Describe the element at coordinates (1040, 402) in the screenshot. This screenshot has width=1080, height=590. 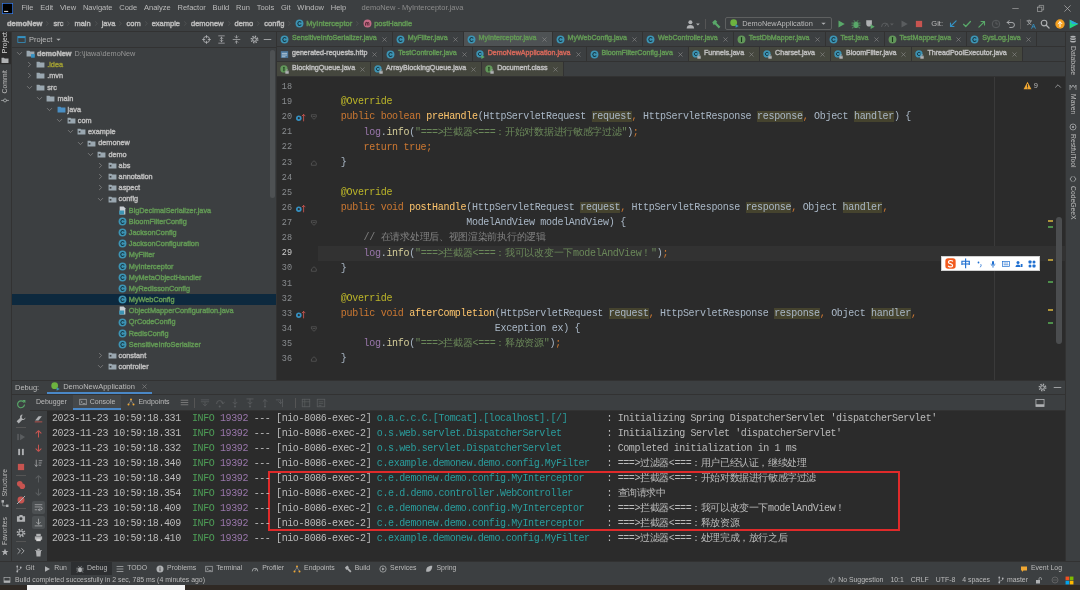
I see `layout-icon` at that location.